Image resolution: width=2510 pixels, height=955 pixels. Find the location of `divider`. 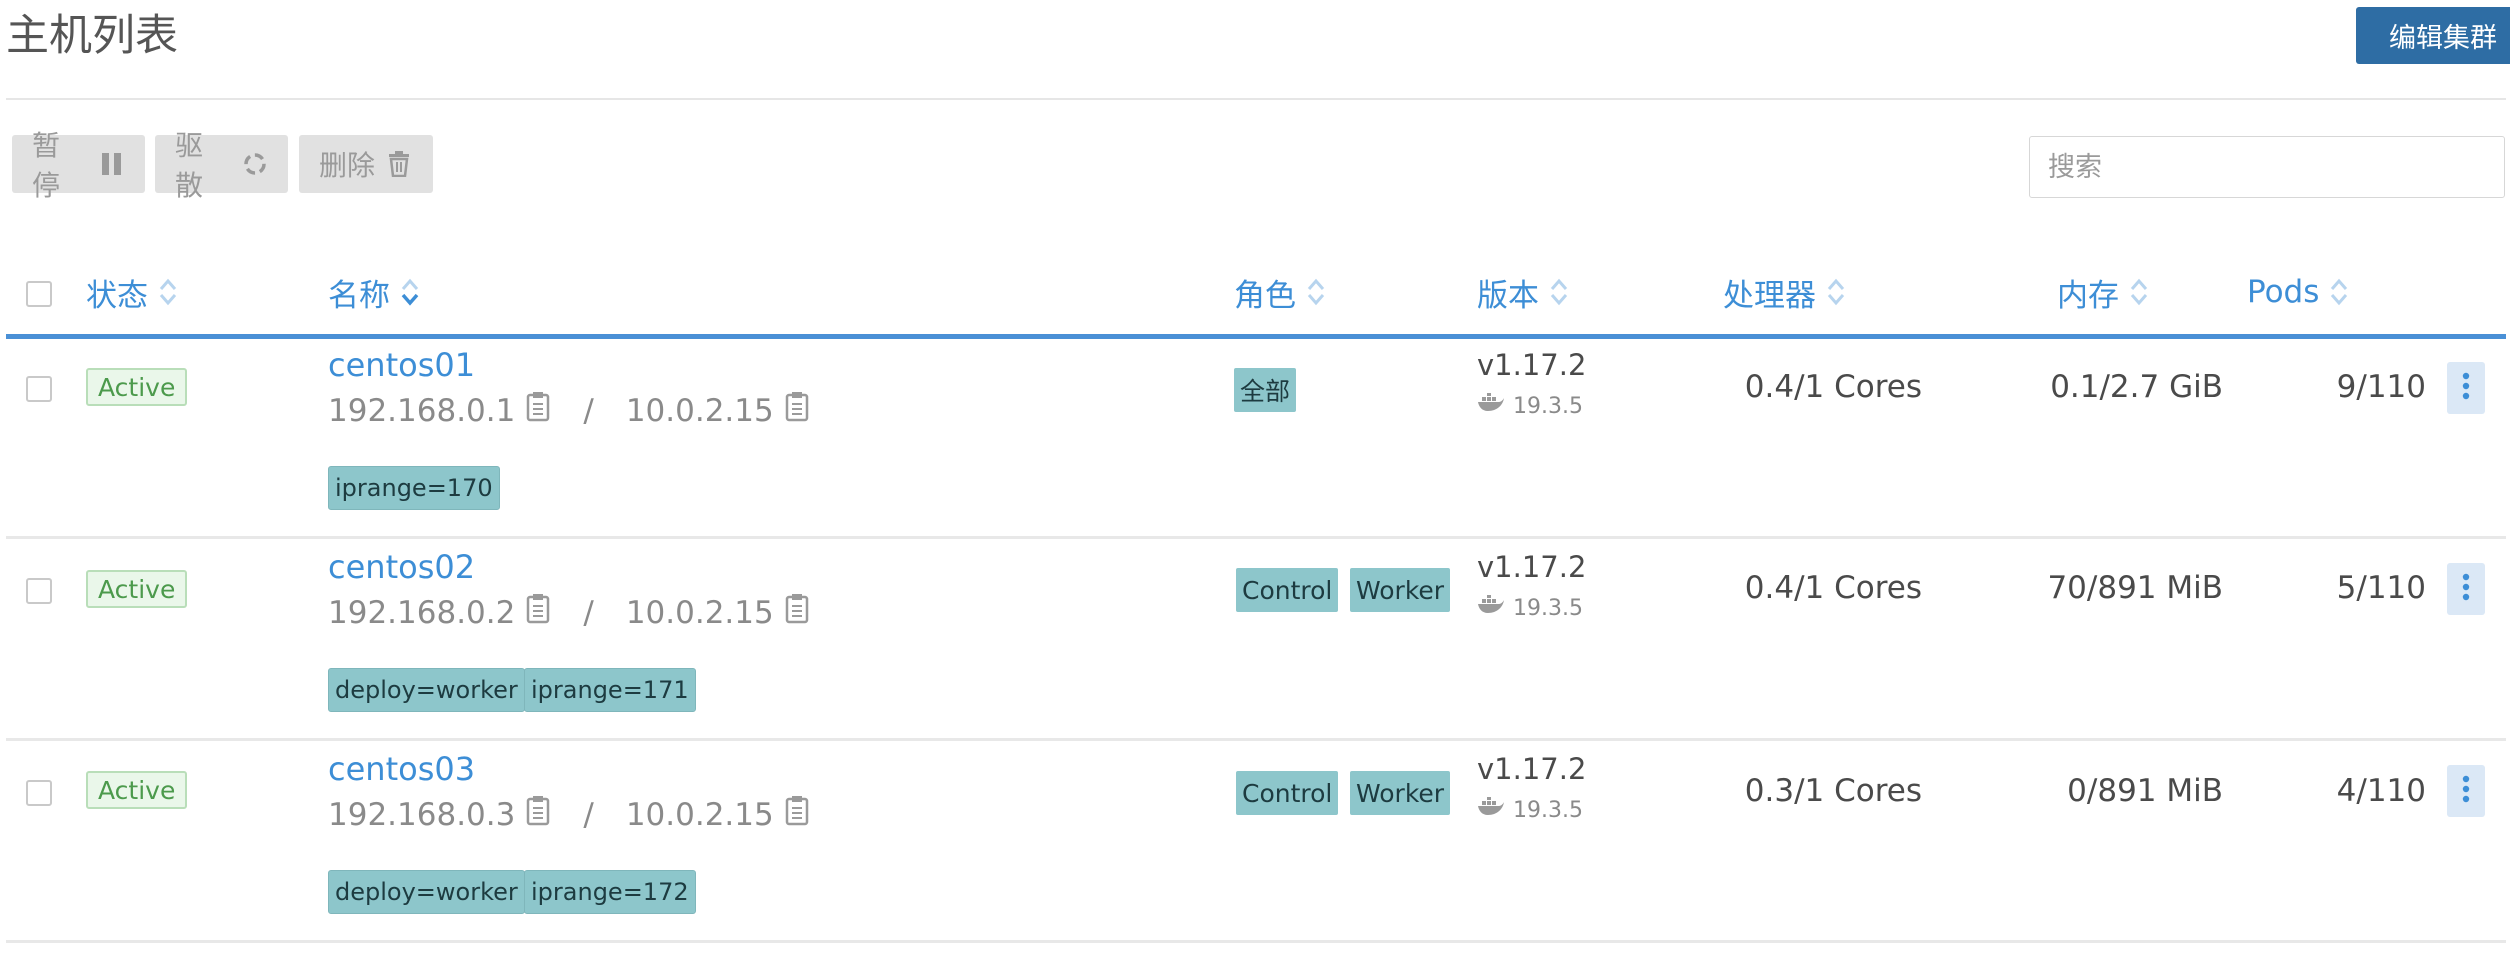

divider is located at coordinates (1256, 99).